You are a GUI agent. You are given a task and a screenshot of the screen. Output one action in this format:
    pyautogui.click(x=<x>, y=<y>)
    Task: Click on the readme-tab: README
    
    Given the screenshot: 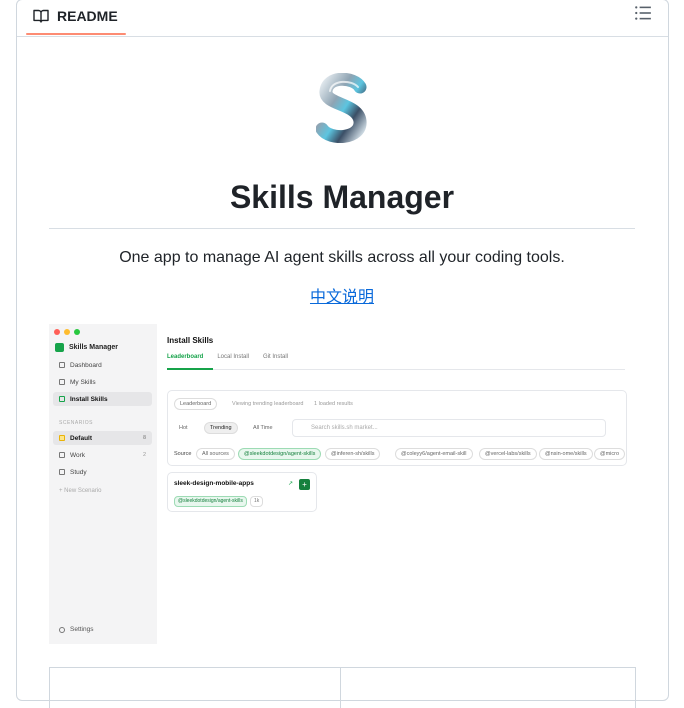 What is the action you would take?
    pyautogui.click(x=75, y=16)
    